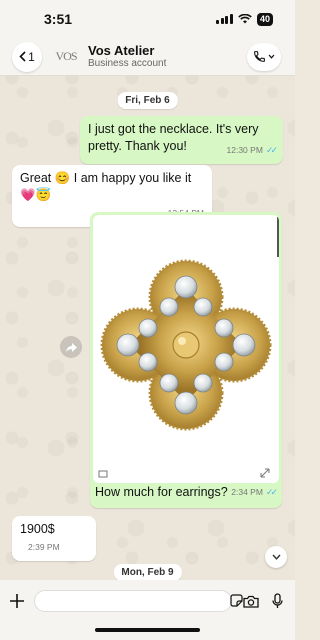  I want to click on phone-icon, so click(259, 56).